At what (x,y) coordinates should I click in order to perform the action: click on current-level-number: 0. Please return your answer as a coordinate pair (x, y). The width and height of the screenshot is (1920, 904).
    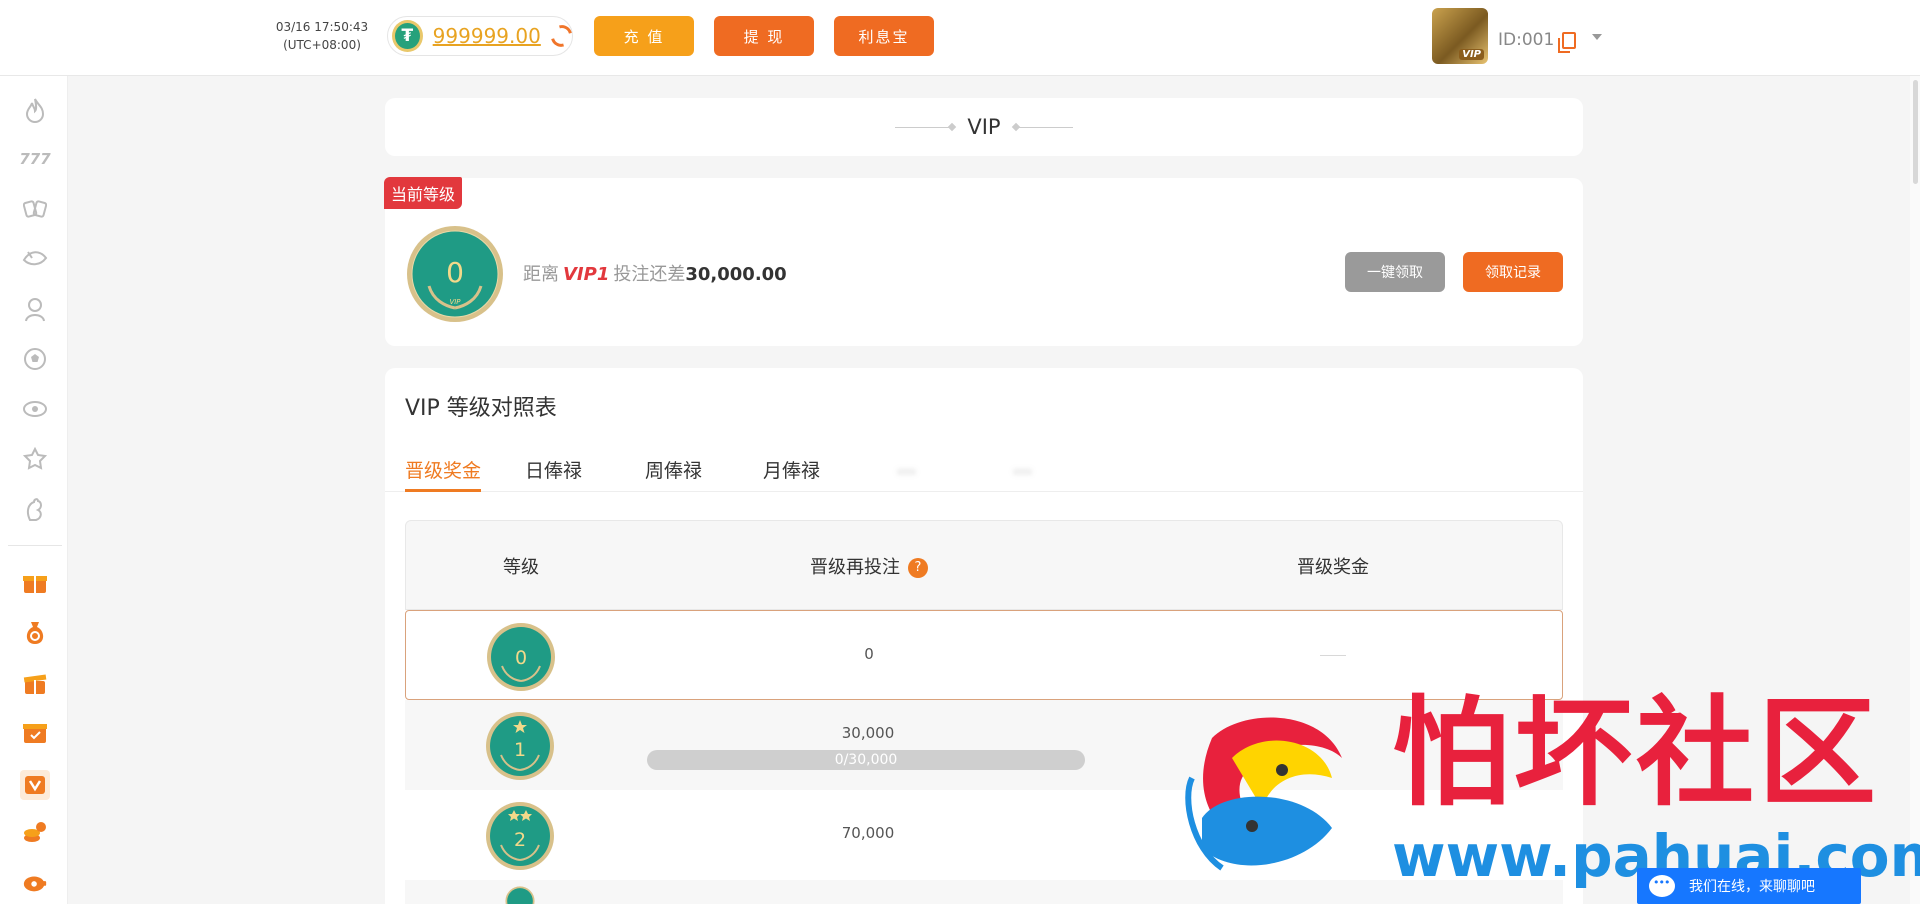
    Looking at the image, I should click on (455, 272).